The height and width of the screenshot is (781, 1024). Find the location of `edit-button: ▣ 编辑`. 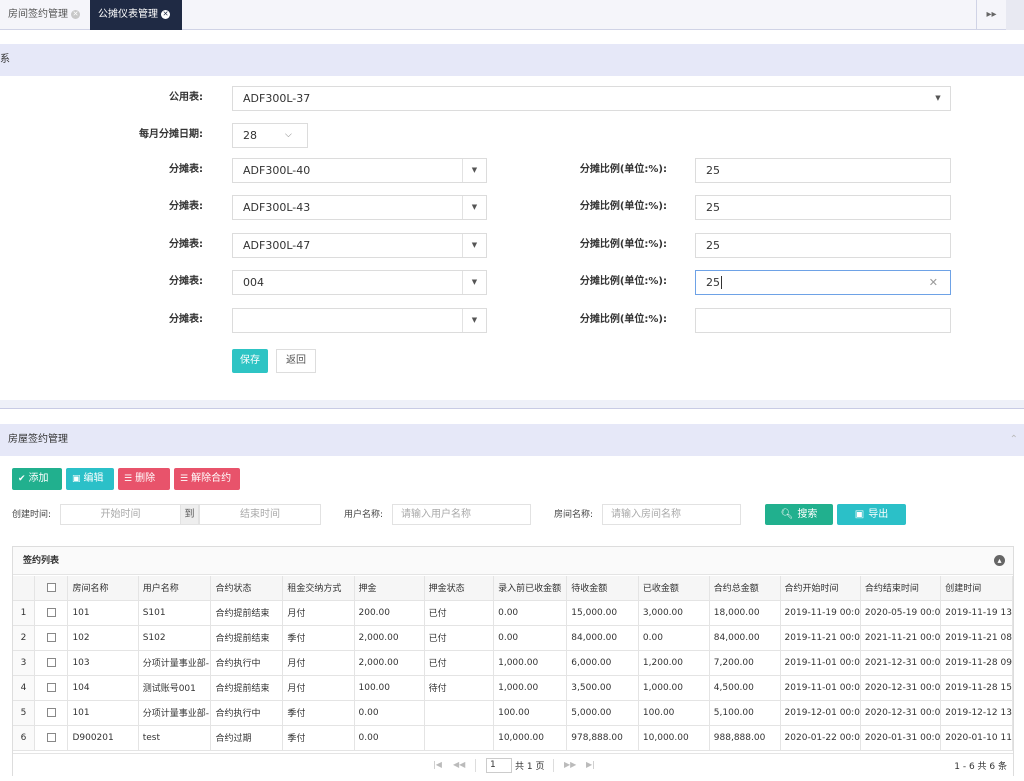

edit-button: ▣ 编辑 is located at coordinates (90, 479).